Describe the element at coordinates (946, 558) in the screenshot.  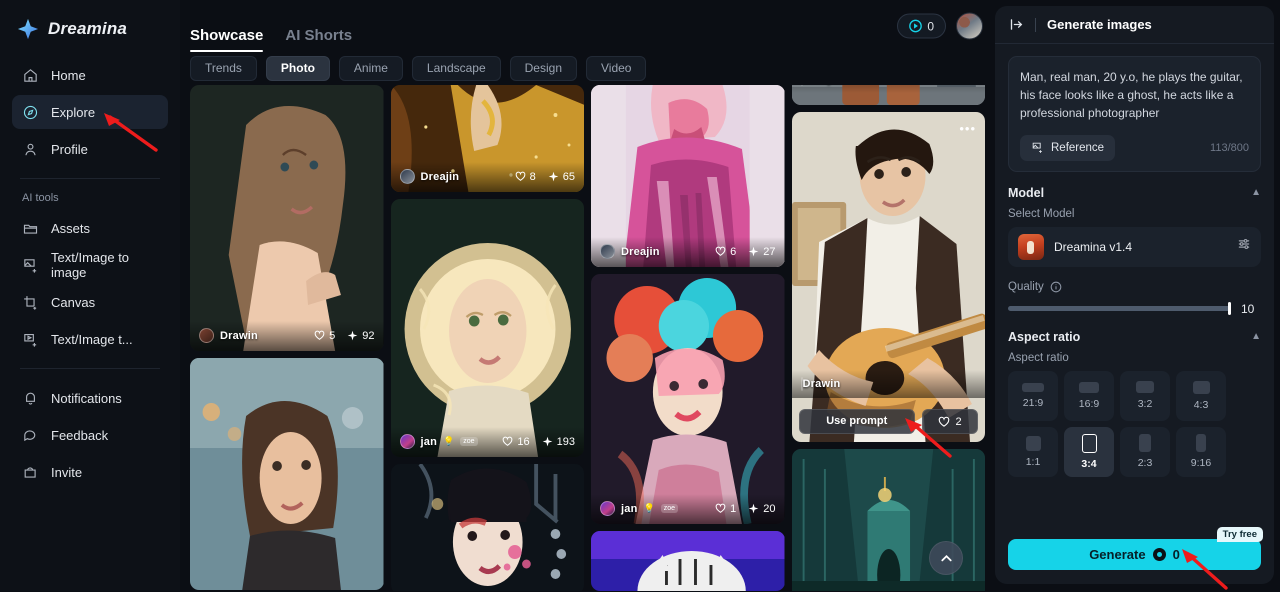
I see `scroll-to-top-button` at that location.